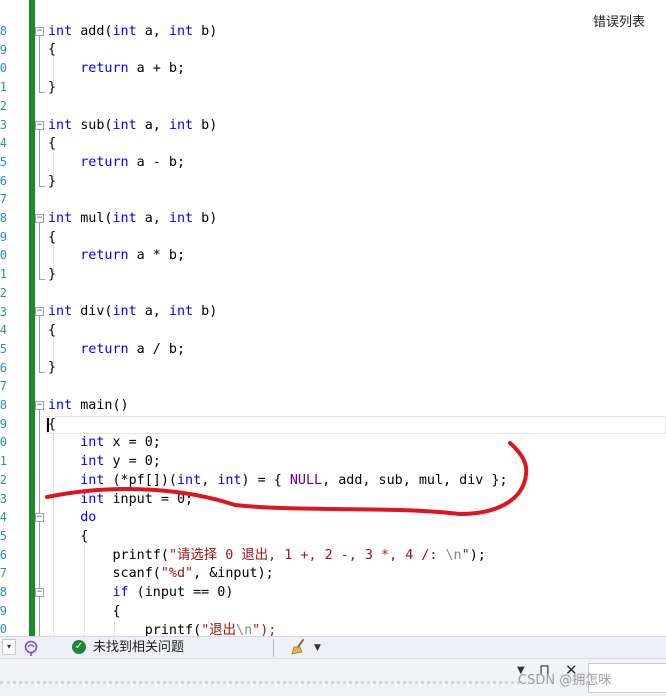 The image size is (666, 696). I want to click on code-health-icon, so click(31, 648).